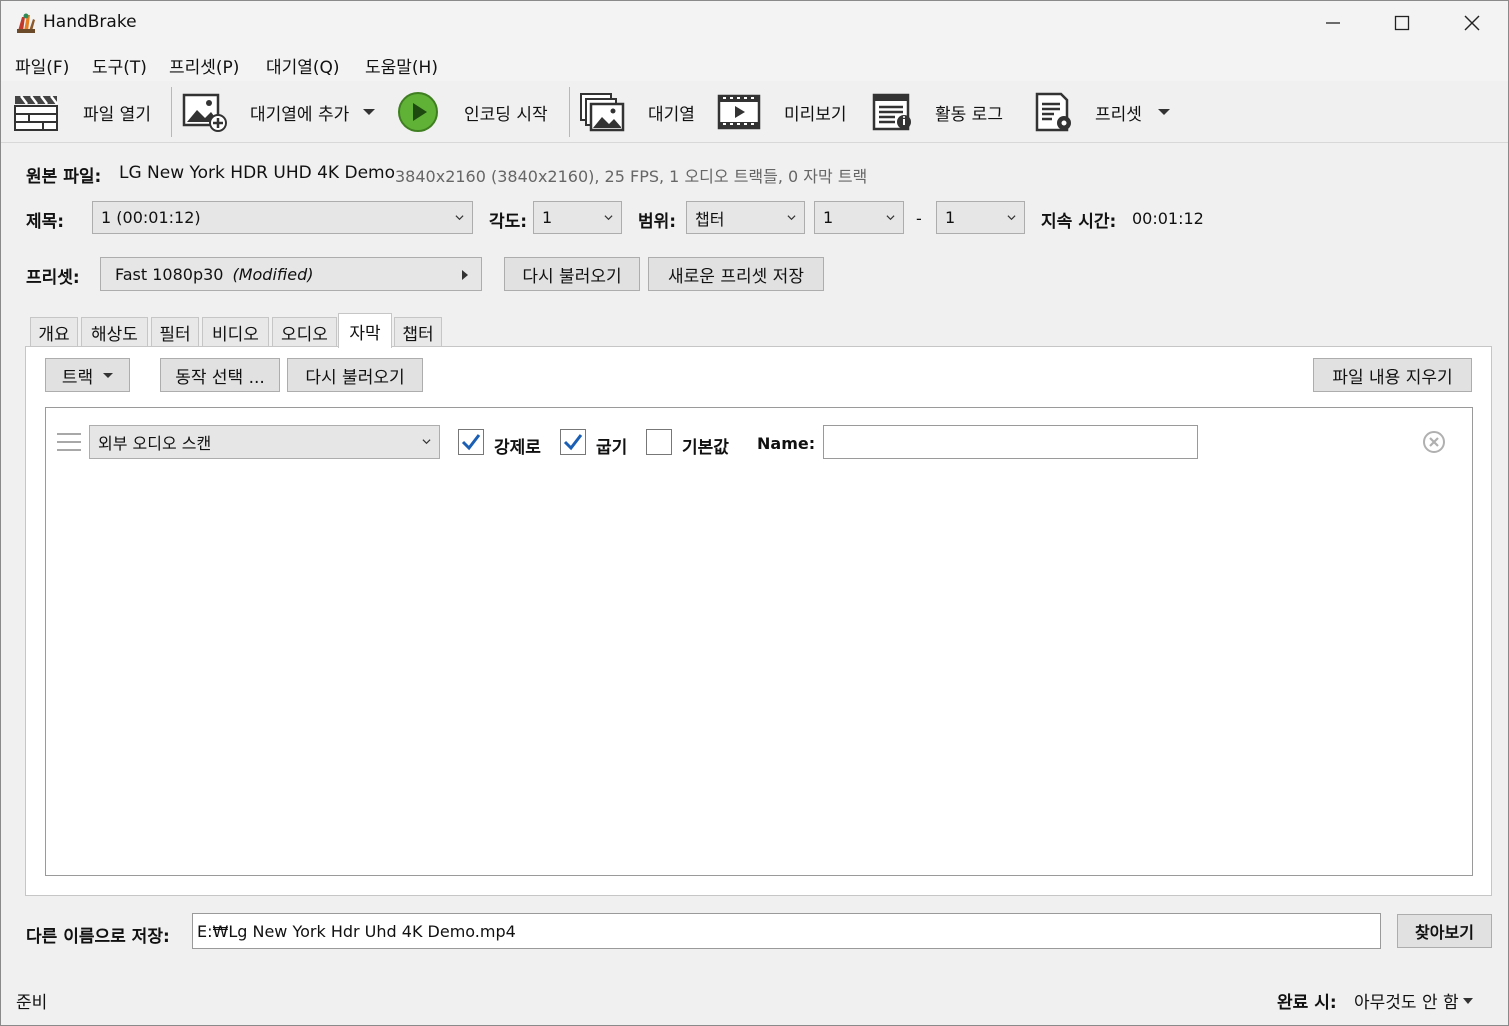 The height and width of the screenshot is (1026, 1509). What do you see at coordinates (980, 217) in the screenshot?
I see `range-end-select: 1` at bounding box center [980, 217].